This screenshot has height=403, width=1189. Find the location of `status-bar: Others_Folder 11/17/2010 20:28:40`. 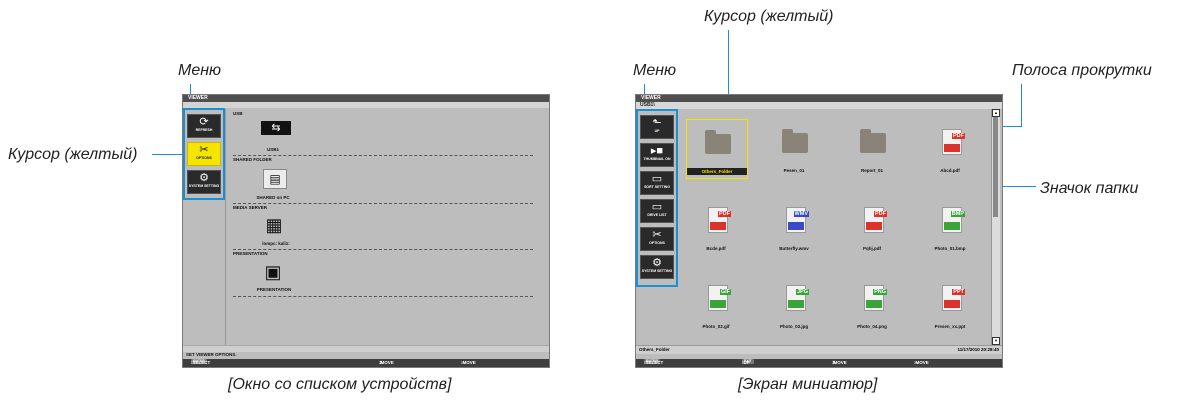

status-bar: Others_Folder 11/17/2010 20:28:40 is located at coordinates (819, 349).